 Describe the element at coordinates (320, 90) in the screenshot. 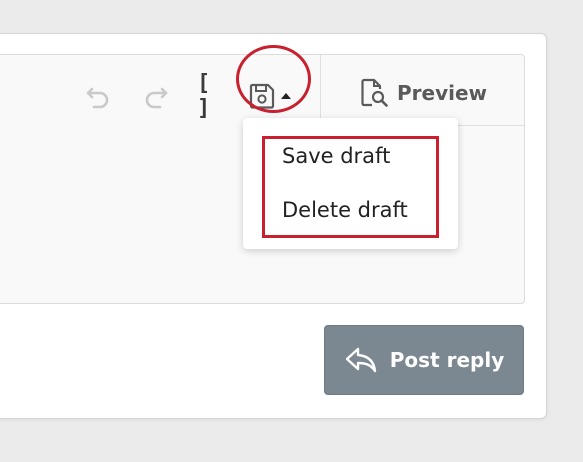

I see `toolbar-divider` at that location.